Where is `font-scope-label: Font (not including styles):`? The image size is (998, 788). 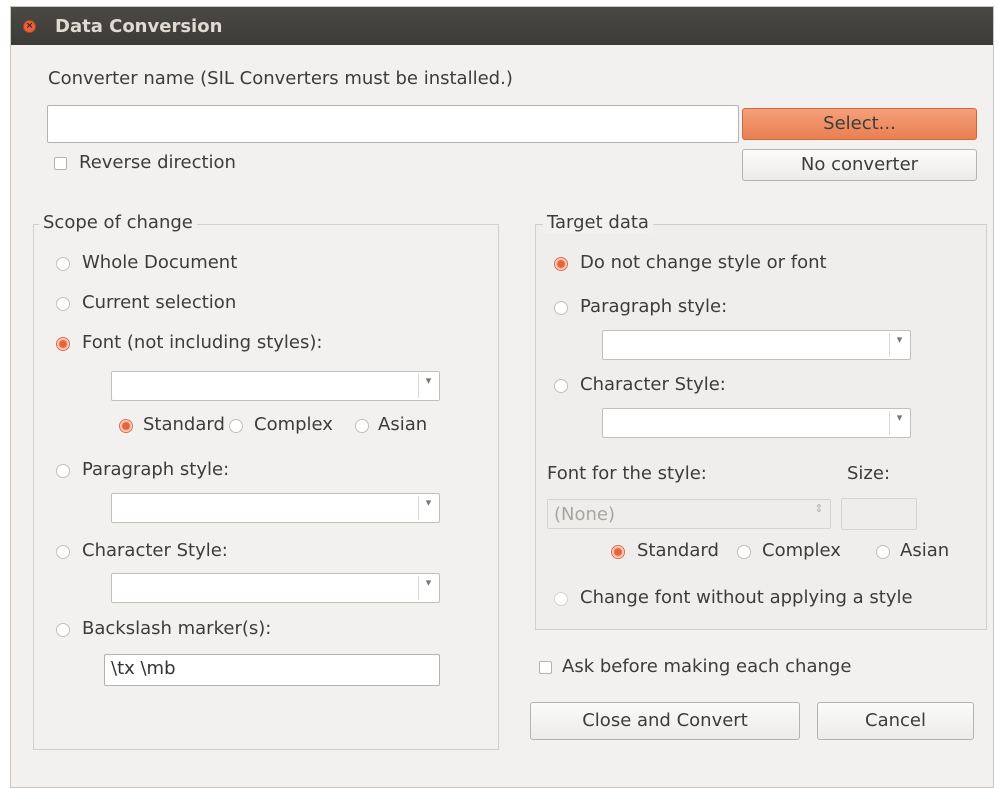 font-scope-label: Font (not including styles): is located at coordinates (202, 342).